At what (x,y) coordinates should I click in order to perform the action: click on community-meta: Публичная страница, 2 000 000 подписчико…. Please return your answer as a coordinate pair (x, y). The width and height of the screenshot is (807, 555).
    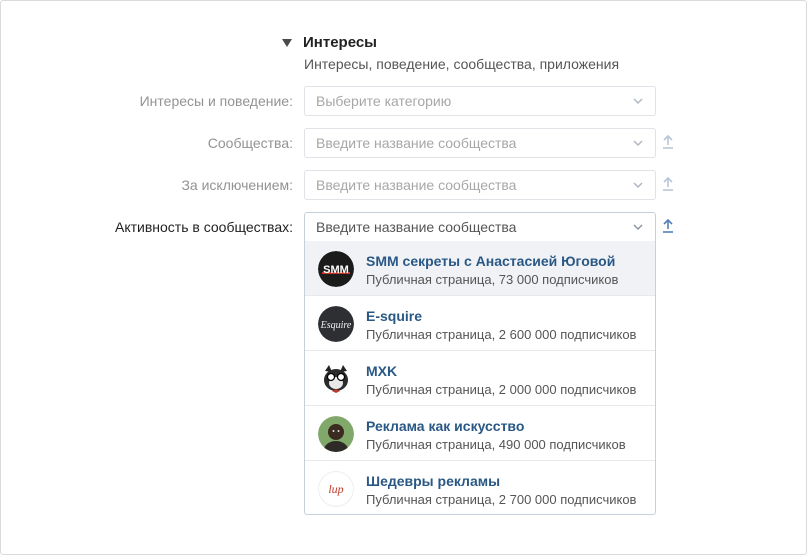
    Looking at the image, I should click on (501, 389).